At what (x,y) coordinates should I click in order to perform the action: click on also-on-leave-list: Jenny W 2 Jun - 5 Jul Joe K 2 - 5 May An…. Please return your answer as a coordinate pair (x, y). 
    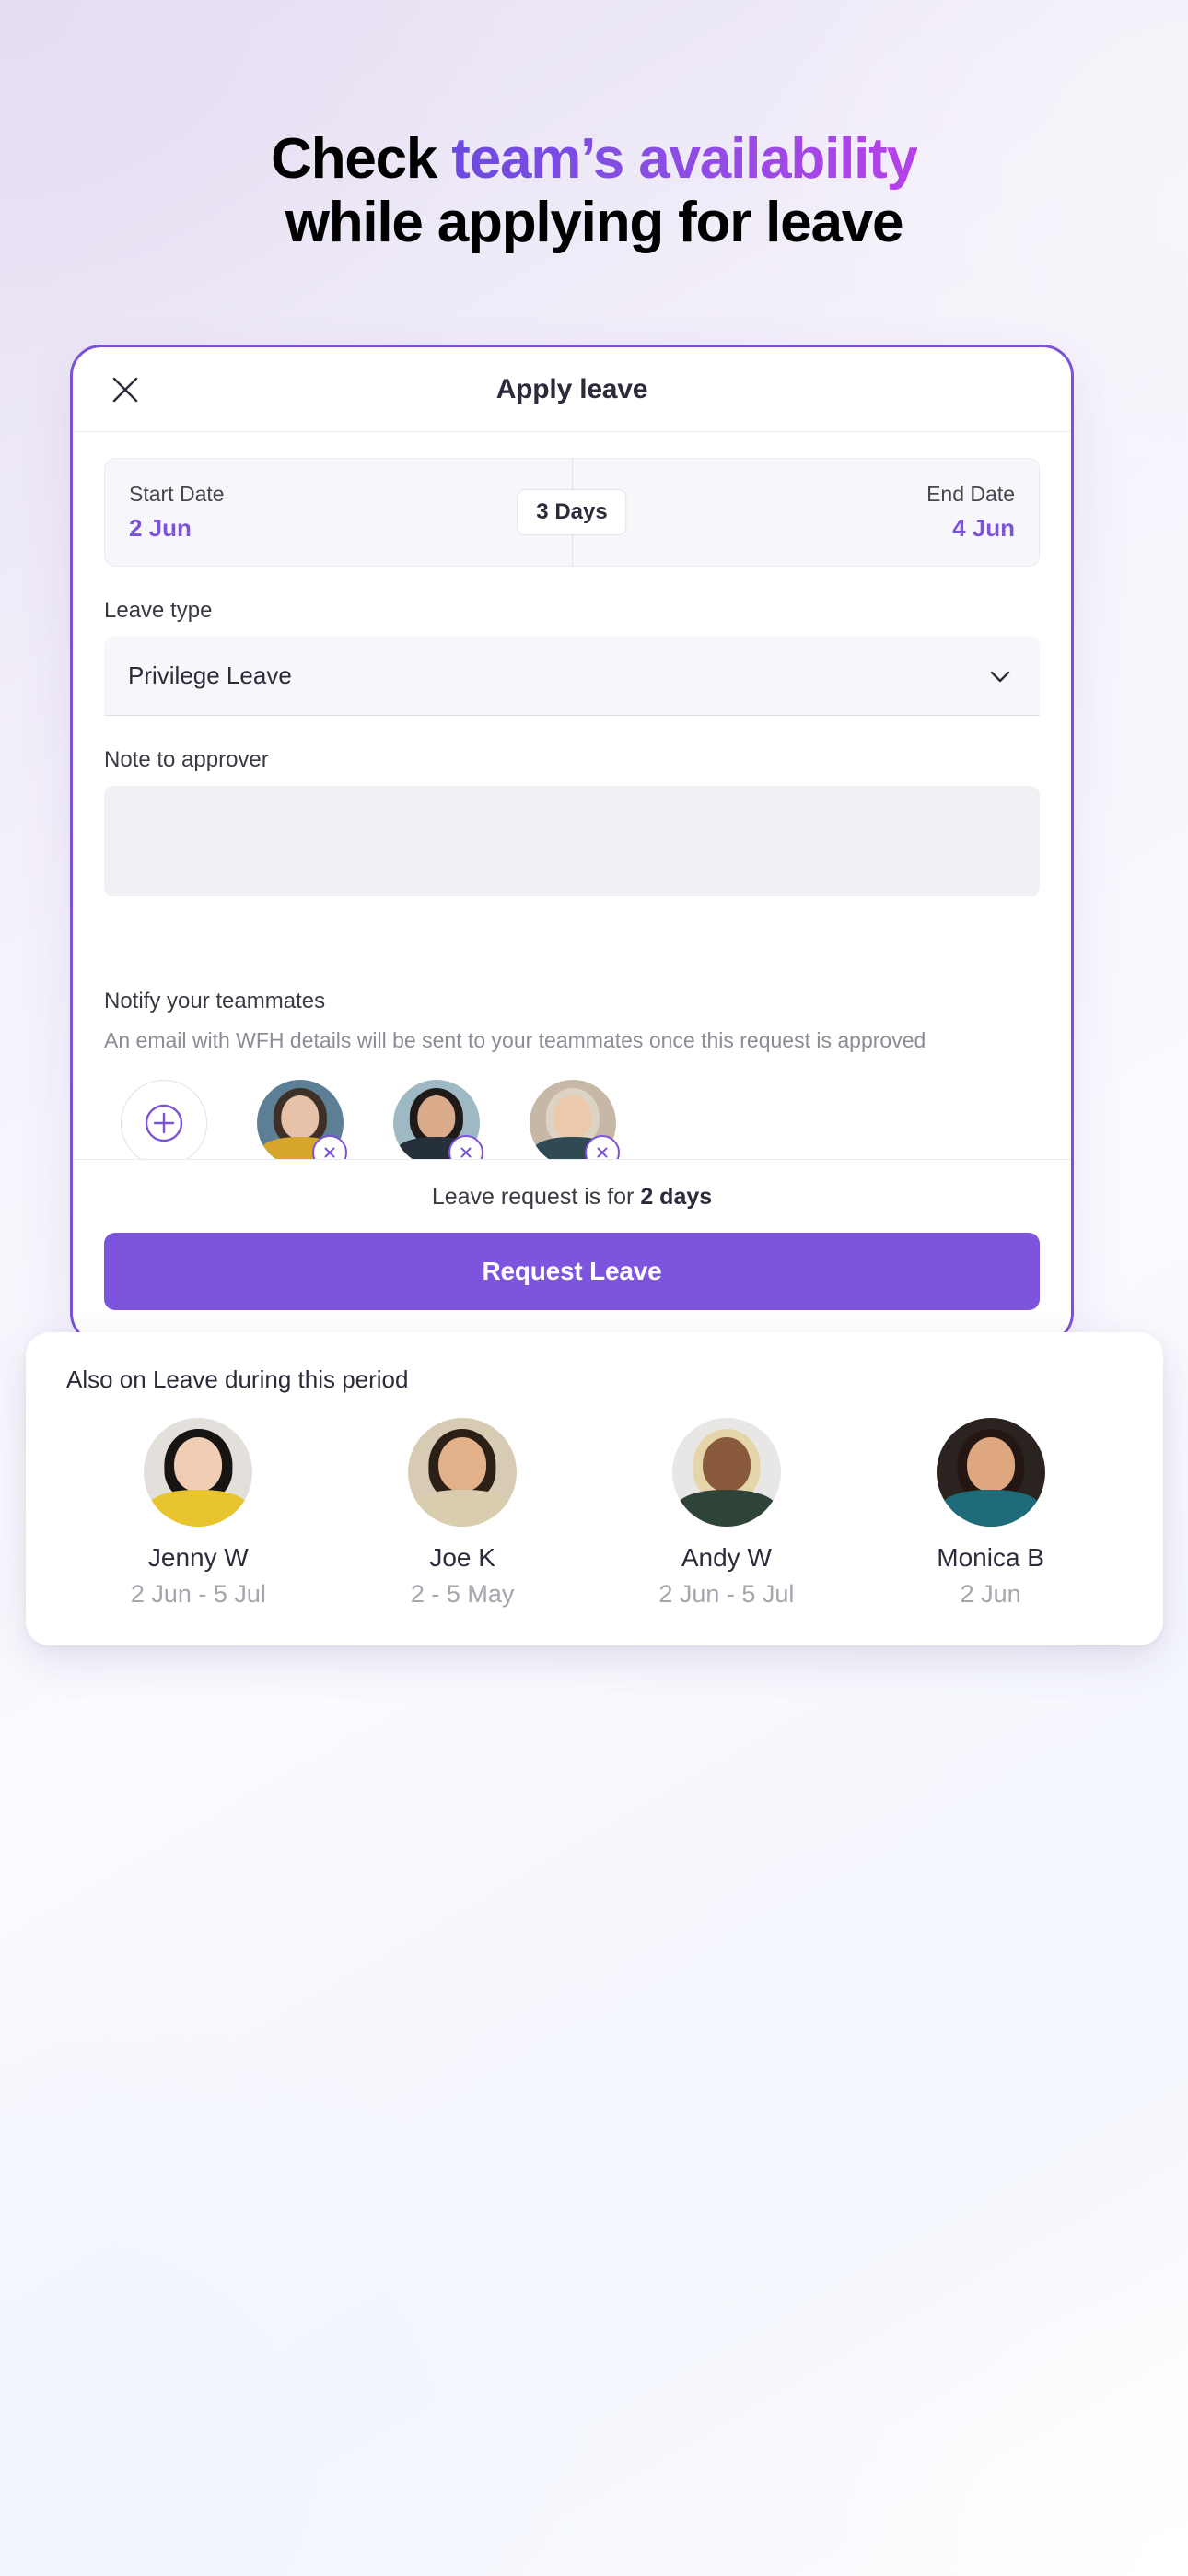
    Looking at the image, I should click on (594, 1513).